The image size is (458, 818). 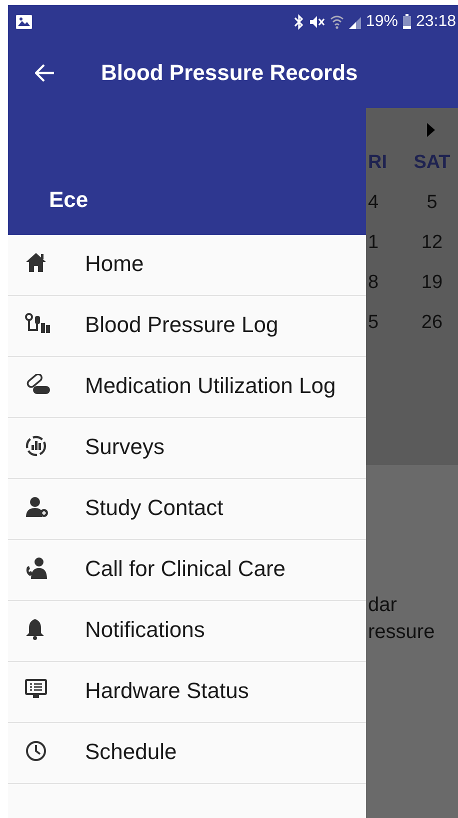 What do you see at coordinates (36, 751) in the screenshot?
I see `clock-icon` at bounding box center [36, 751].